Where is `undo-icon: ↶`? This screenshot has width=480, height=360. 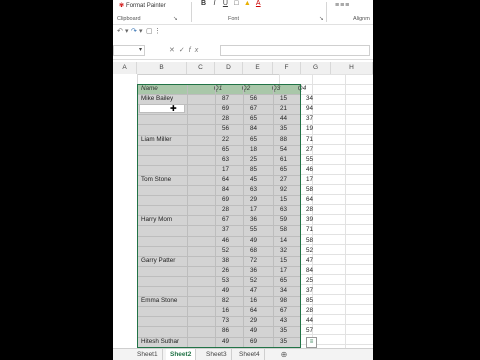
undo-icon: ↶ is located at coordinates (120, 31).